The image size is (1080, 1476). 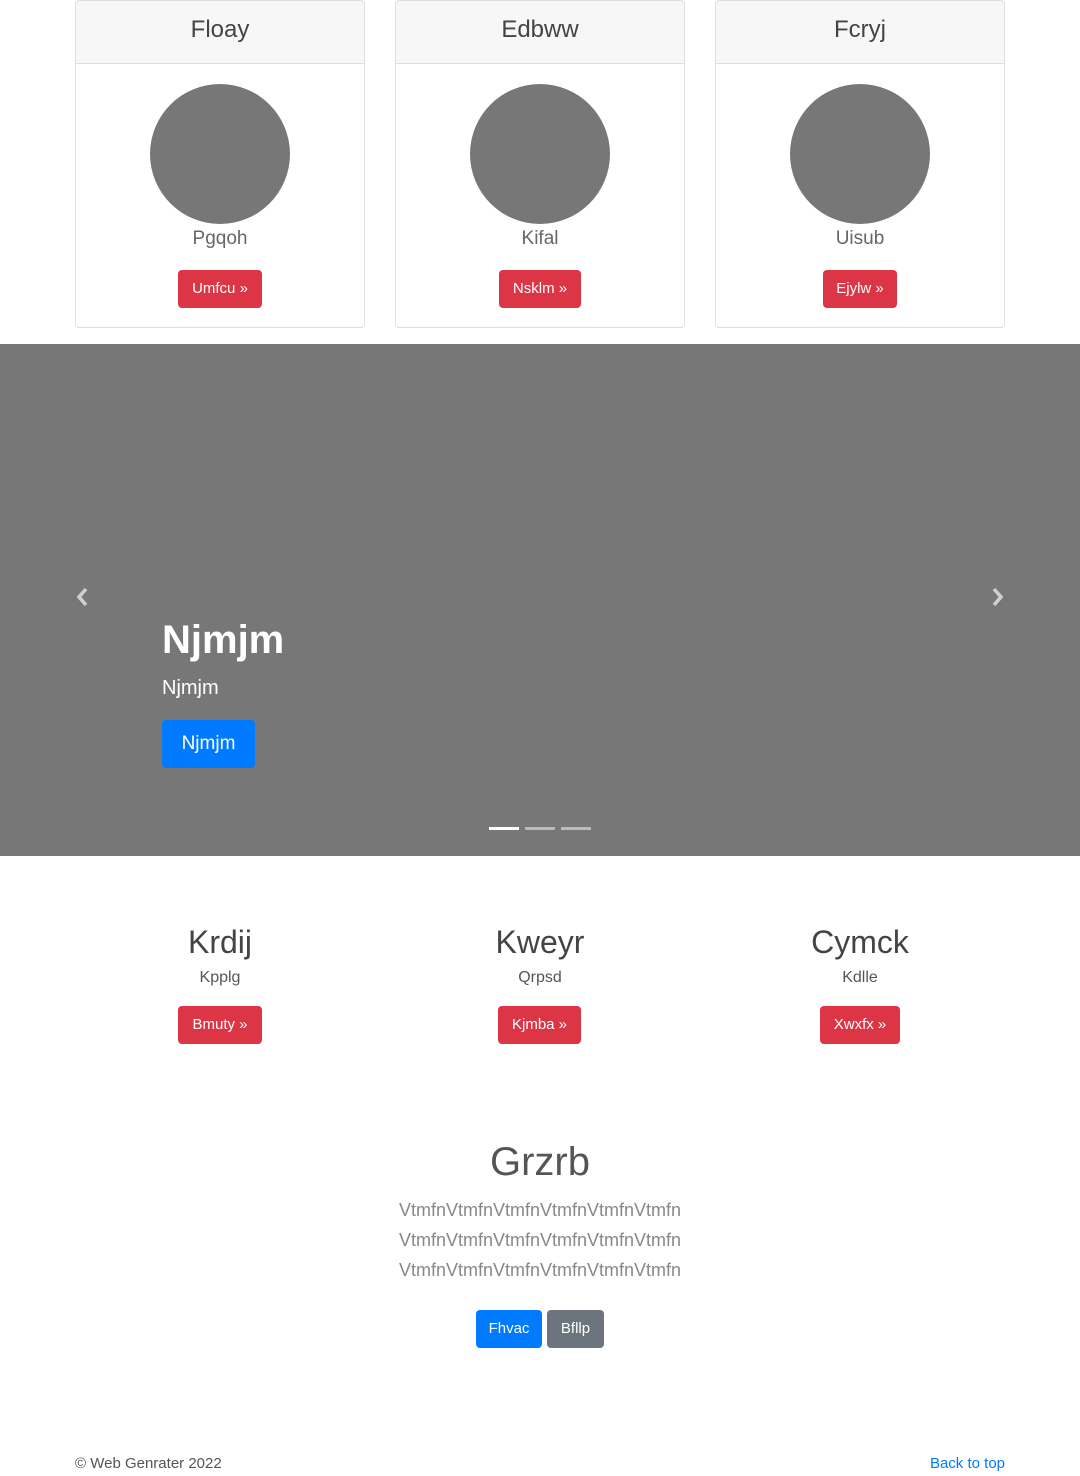 I want to click on card-name: Kifal, so click(x=540, y=238).